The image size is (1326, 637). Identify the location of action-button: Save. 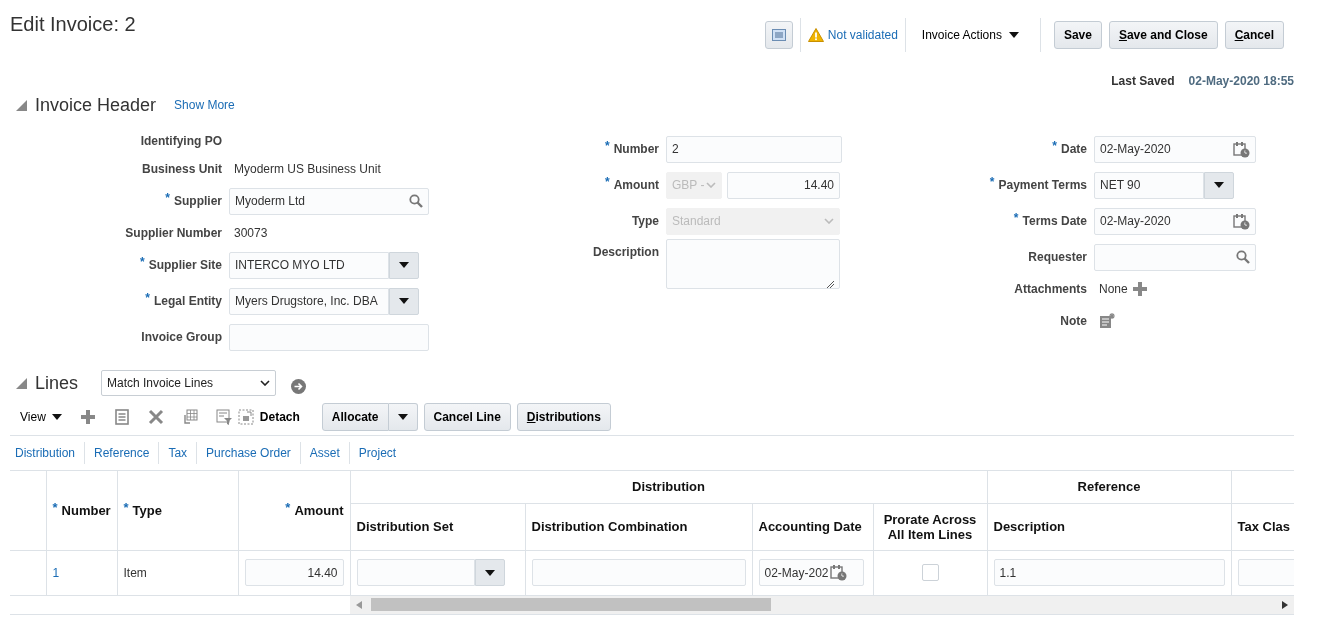
(1077, 35).